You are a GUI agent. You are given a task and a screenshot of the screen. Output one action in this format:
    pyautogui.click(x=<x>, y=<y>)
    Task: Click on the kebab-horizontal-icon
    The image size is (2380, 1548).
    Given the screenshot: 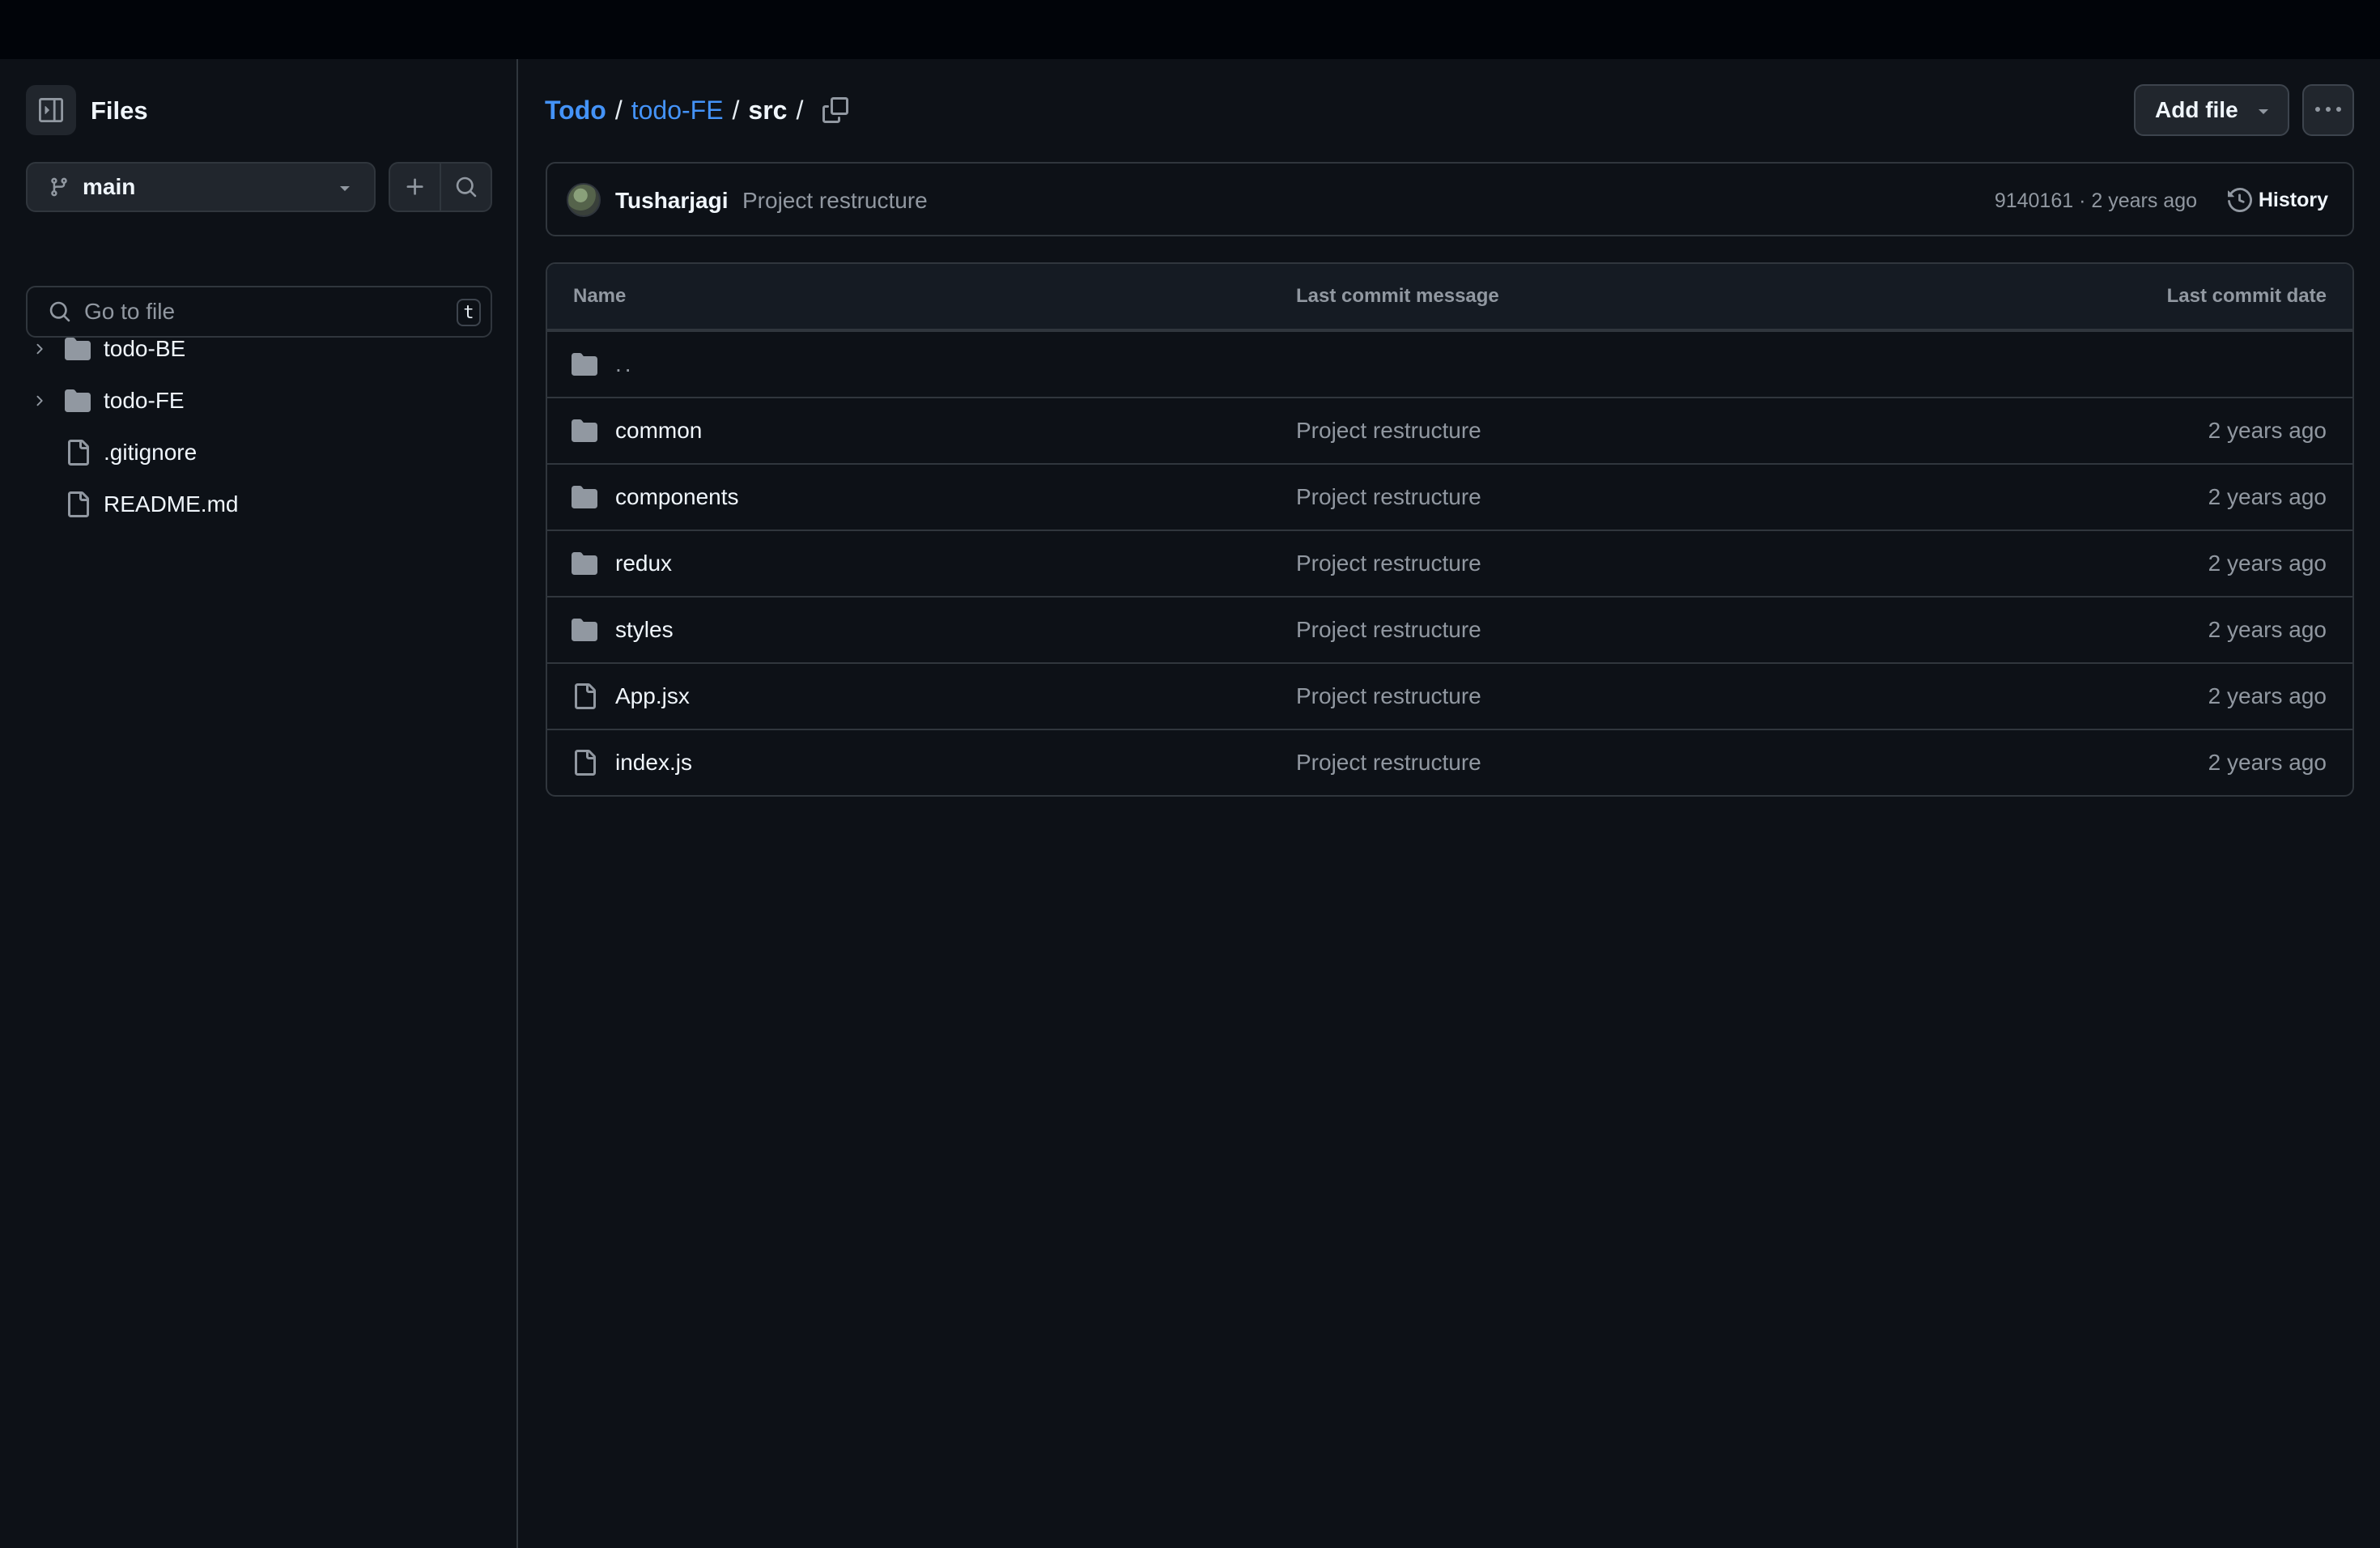 What is the action you would take?
    pyautogui.click(x=2328, y=109)
    